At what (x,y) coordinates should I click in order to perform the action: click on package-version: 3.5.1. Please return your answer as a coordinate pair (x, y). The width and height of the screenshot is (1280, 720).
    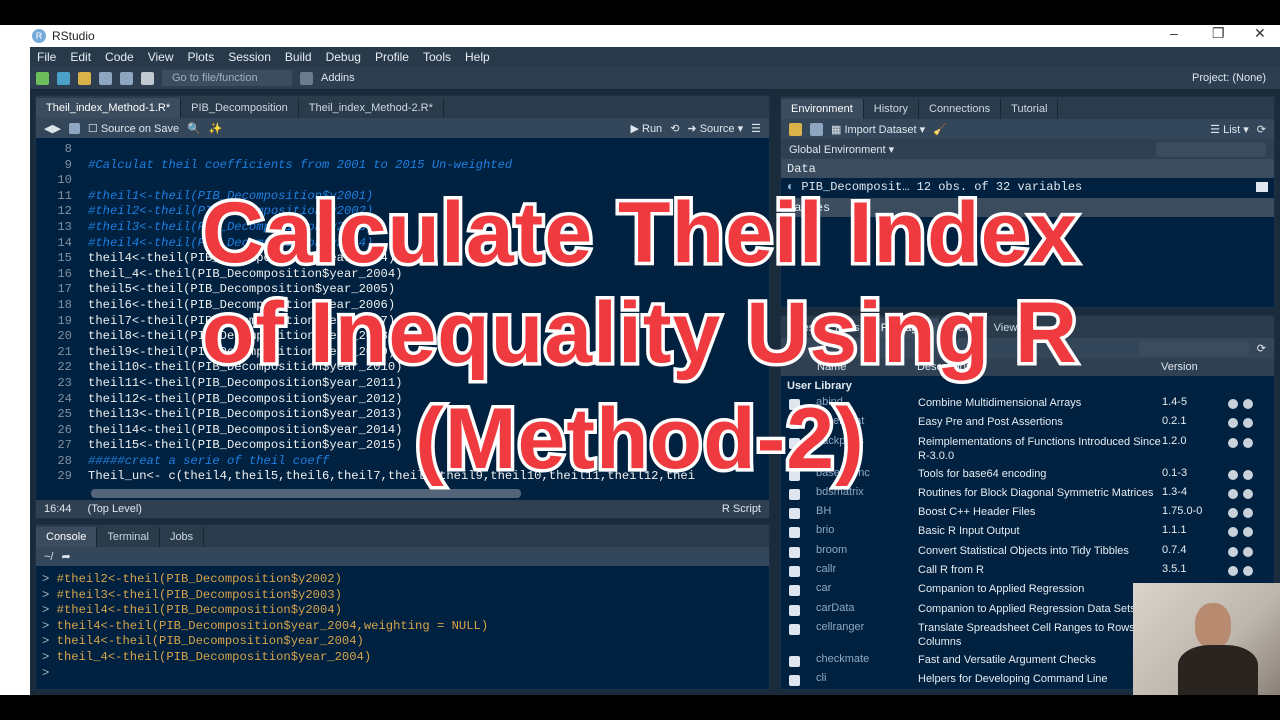
    Looking at the image, I should click on (1174, 569).